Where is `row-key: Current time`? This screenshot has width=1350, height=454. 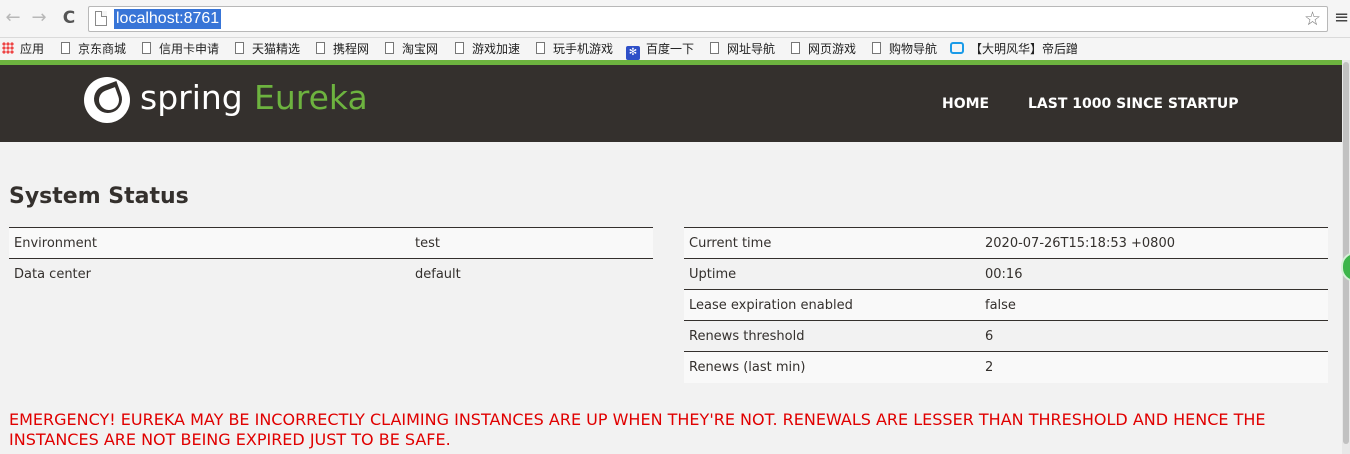
row-key: Current time is located at coordinates (832, 243).